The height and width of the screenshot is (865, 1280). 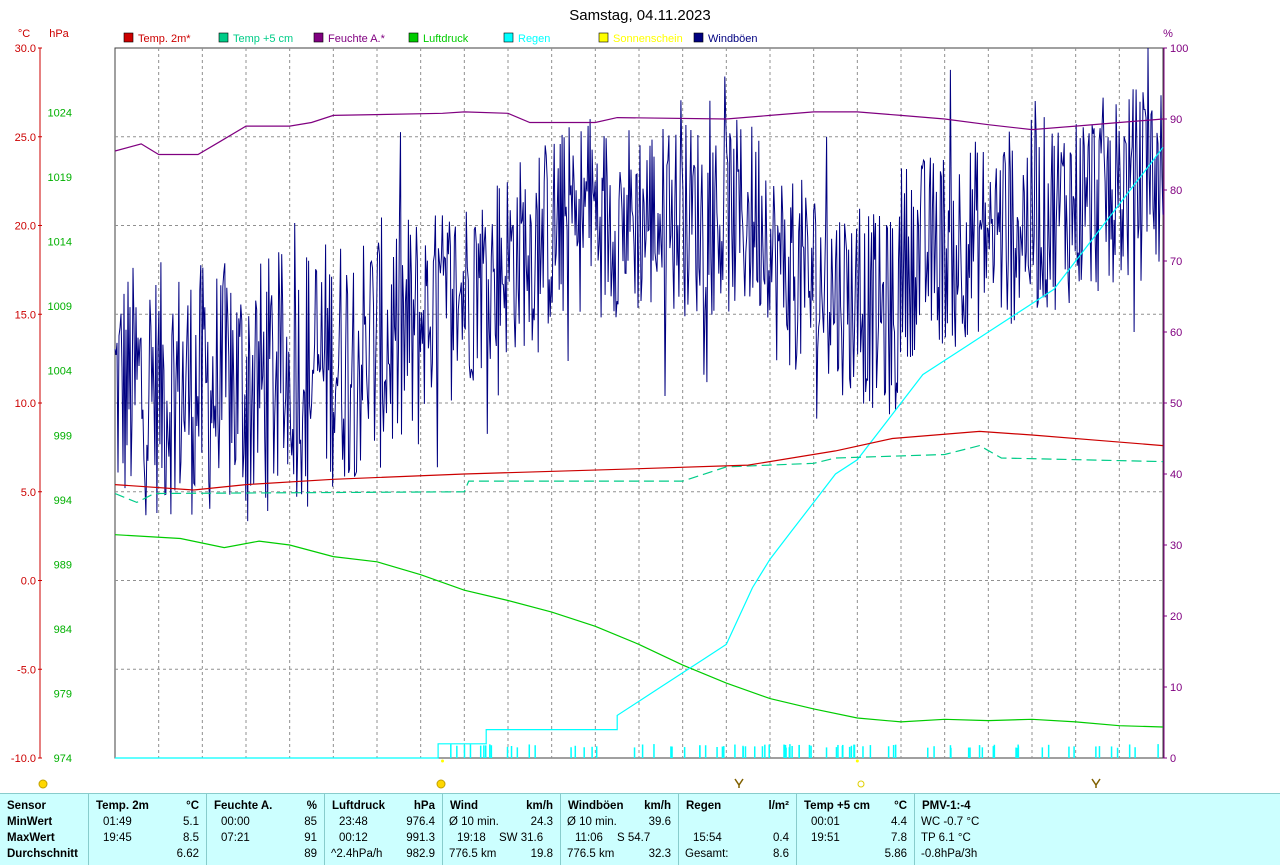 I want to click on temp-tick-label: 20.0, so click(x=25, y=227).